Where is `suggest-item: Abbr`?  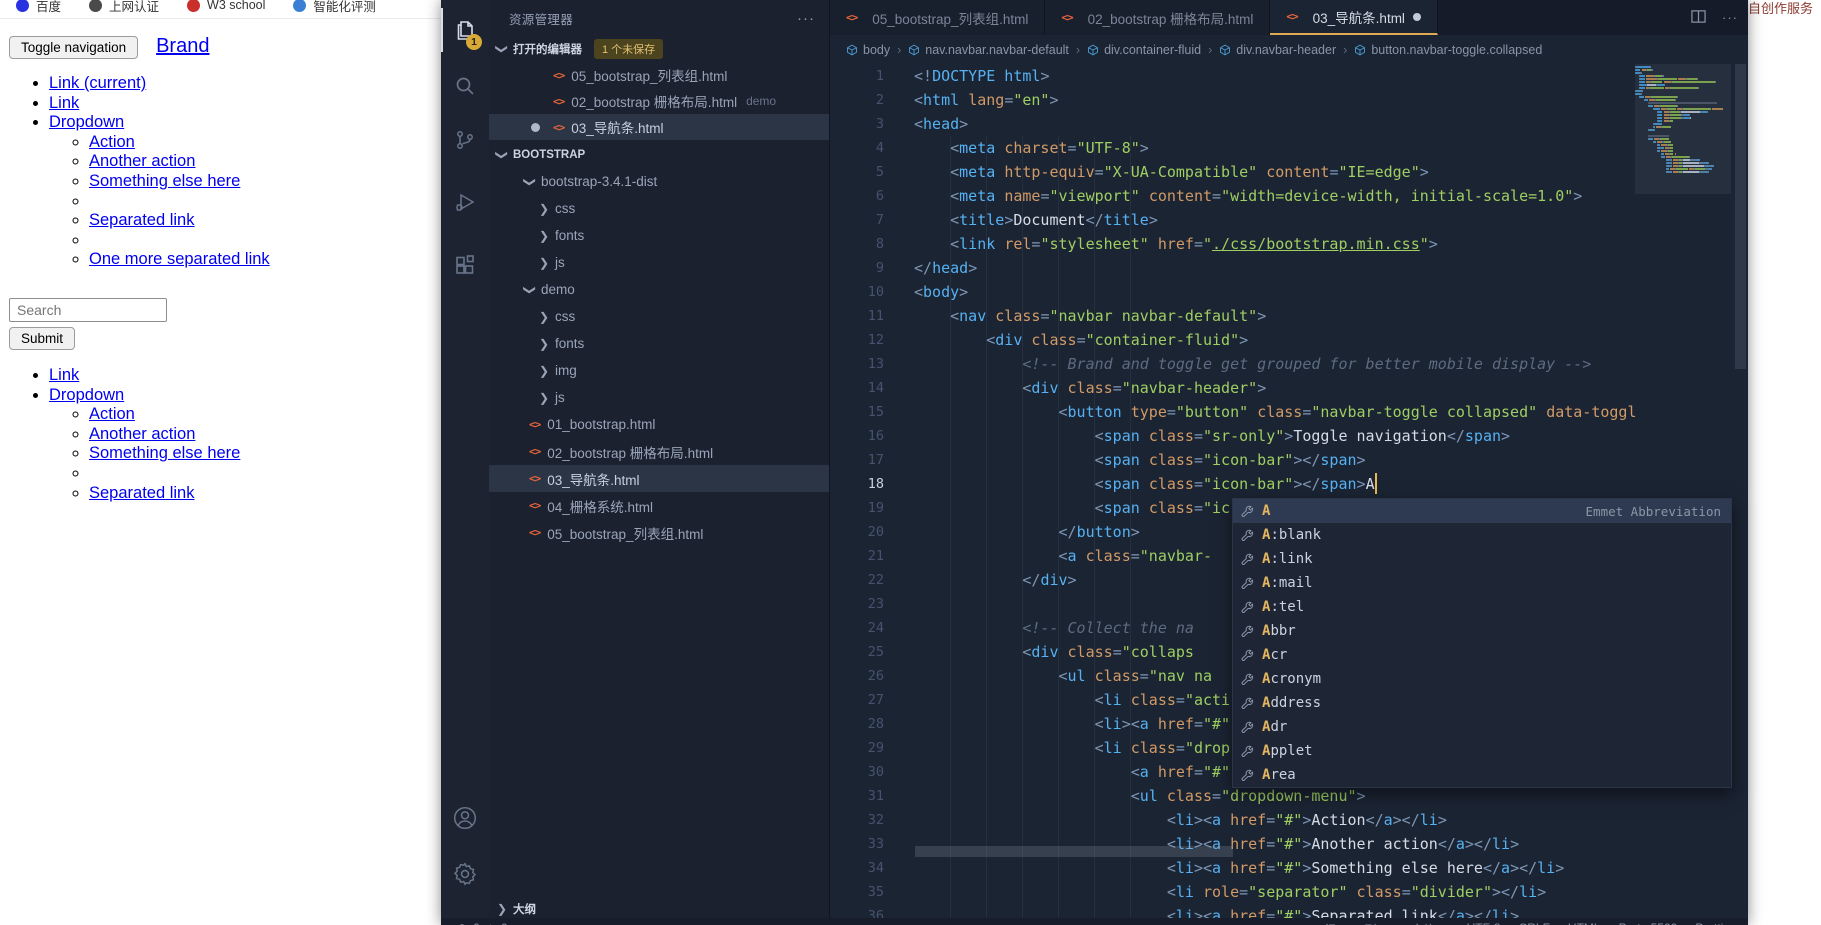 suggest-item: Abbr is located at coordinates (1482, 631).